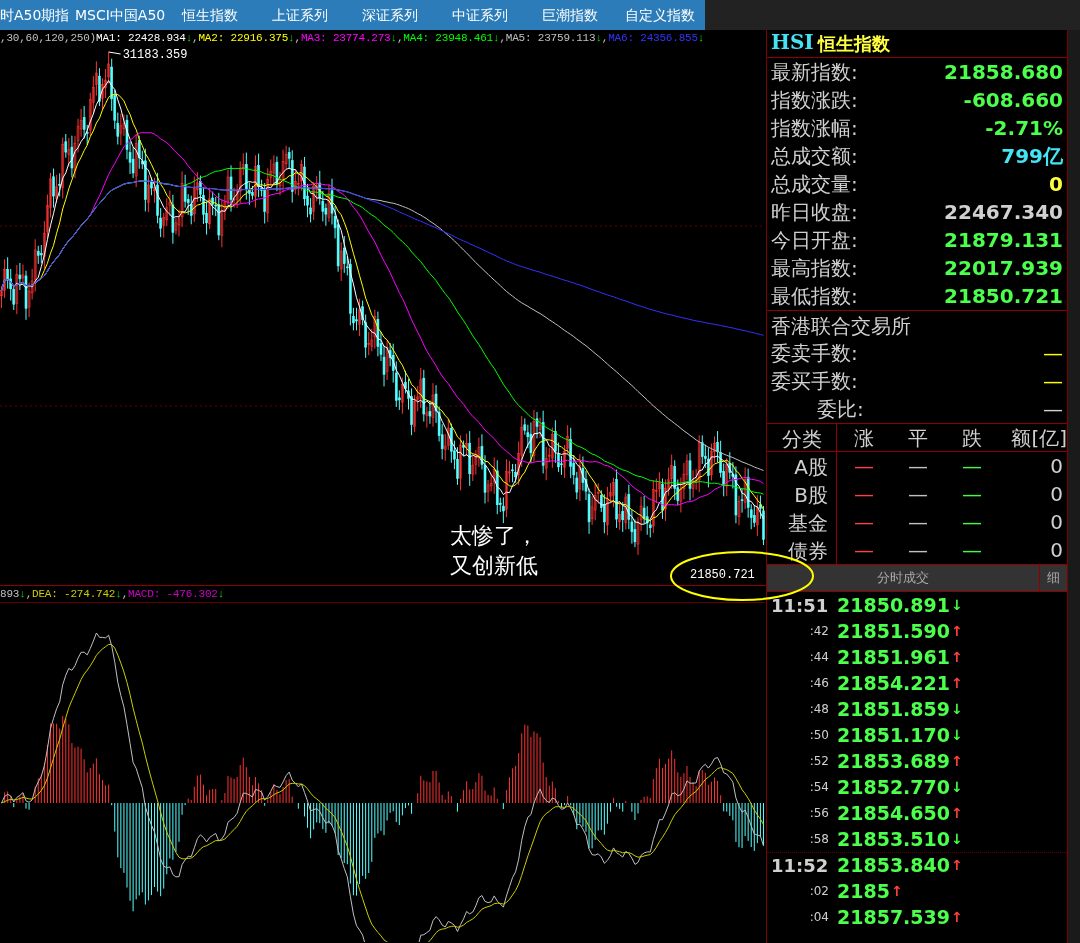  I want to click on tick-time: :54, so click(819, 787).